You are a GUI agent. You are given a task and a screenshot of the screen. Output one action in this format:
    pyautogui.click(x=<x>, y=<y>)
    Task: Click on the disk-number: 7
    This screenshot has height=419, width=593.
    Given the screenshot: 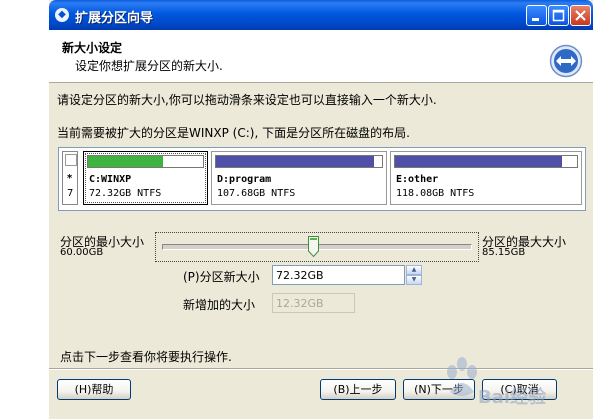 What is the action you would take?
    pyautogui.click(x=70, y=193)
    